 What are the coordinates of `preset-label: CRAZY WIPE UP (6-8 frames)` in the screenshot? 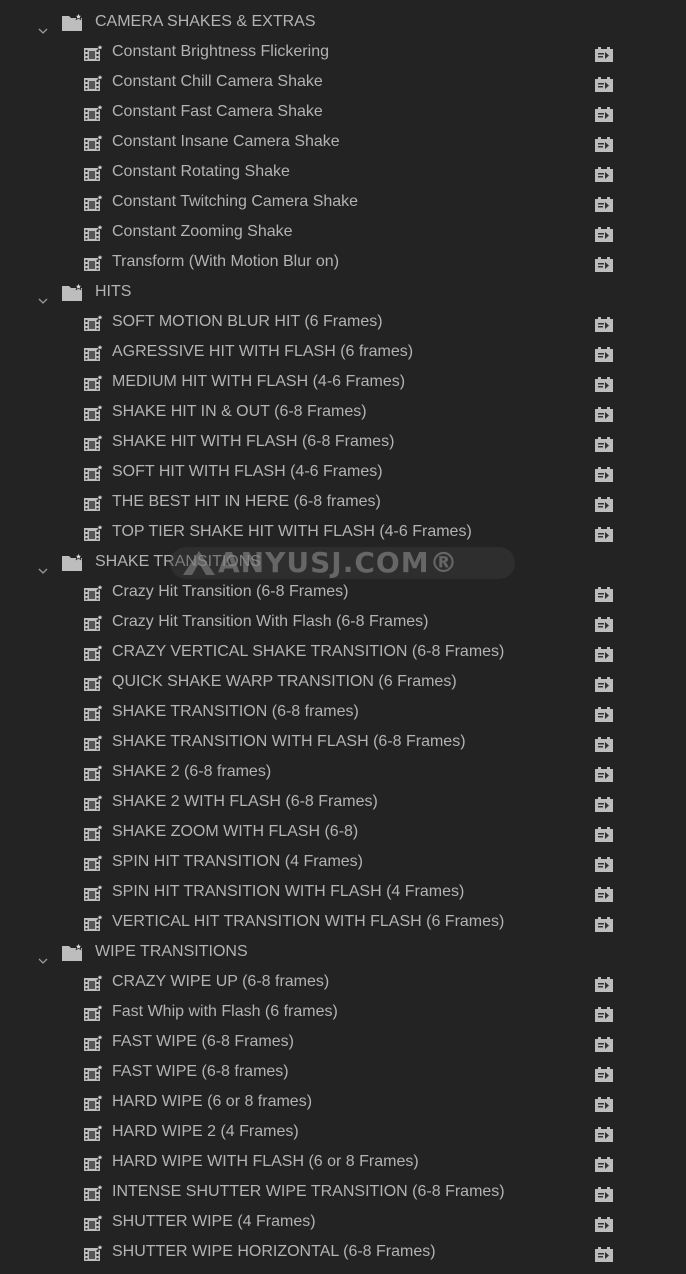 It's located at (221, 981).